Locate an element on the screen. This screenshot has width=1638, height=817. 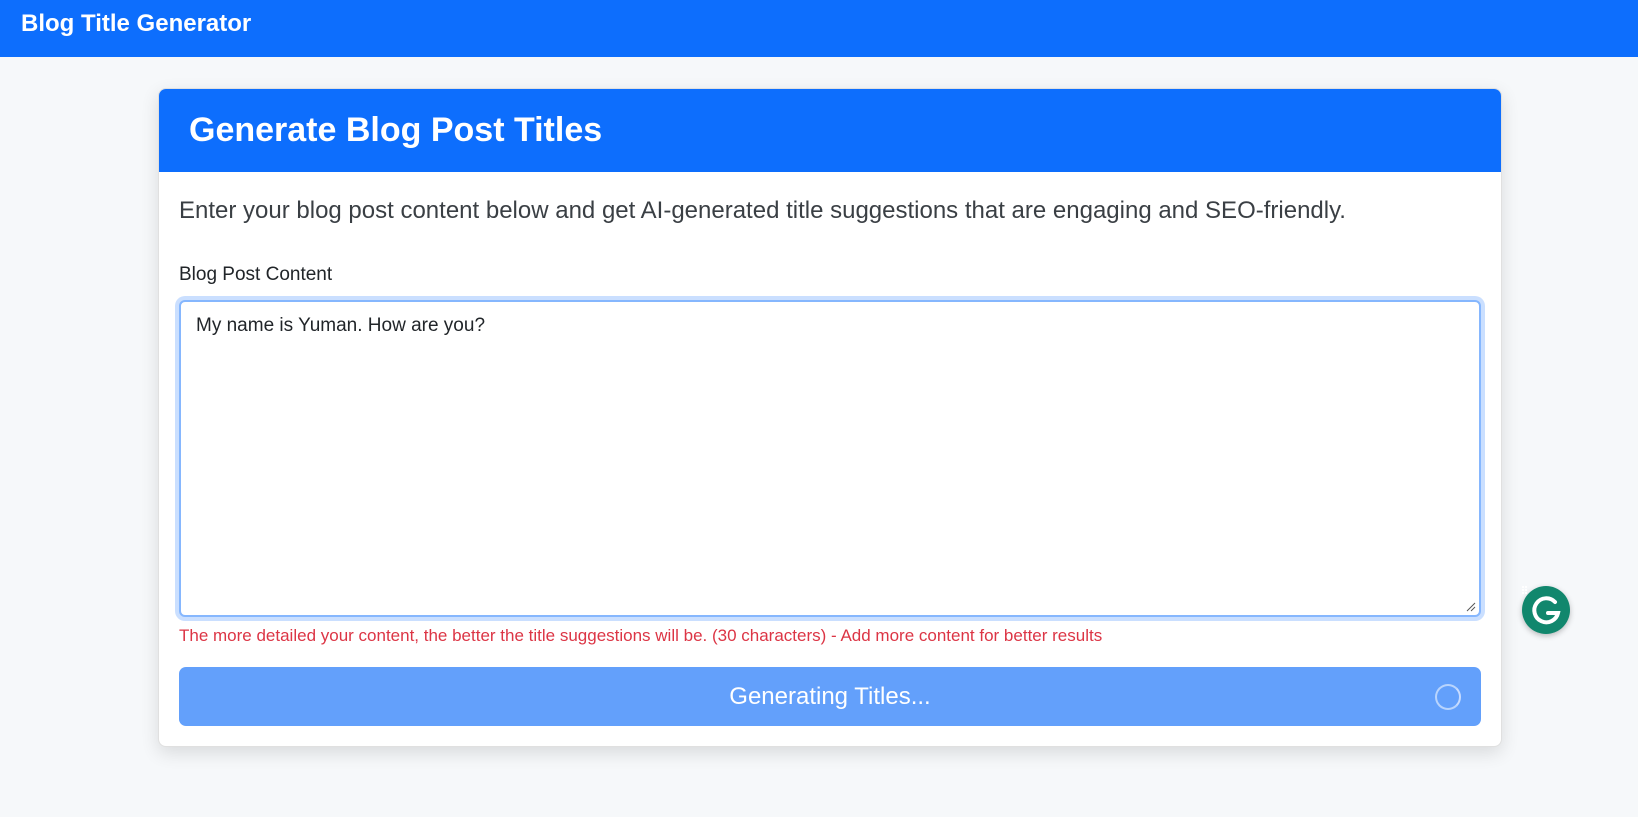
content-field-label: Blog Post Content is located at coordinates (256, 274).